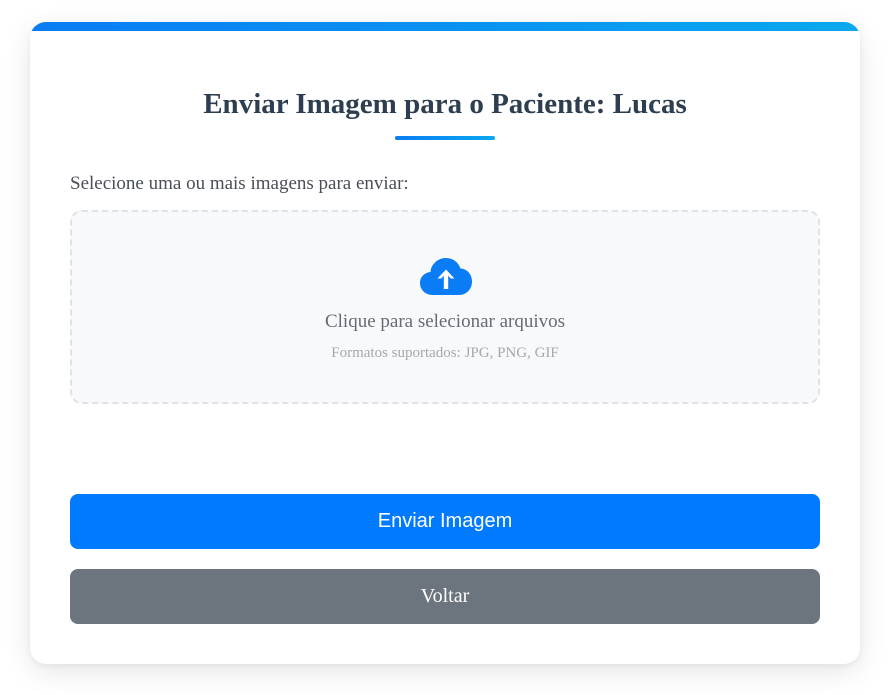  Describe the element at coordinates (446, 276) in the screenshot. I see `cloud-upload-icon` at that location.